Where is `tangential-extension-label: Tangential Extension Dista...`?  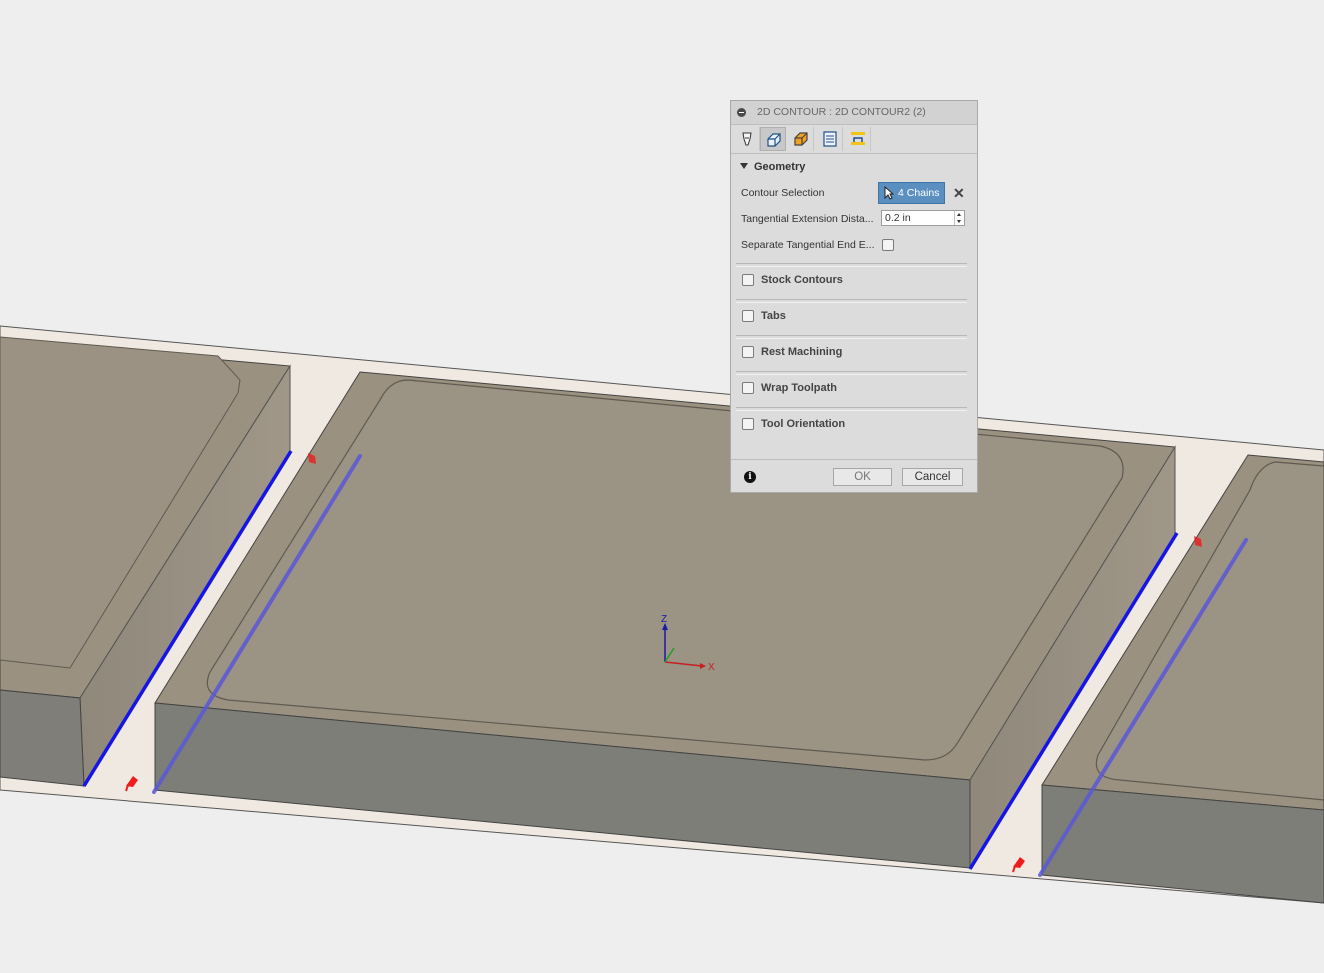 tangential-extension-label: Tangential Extension Dista... is located at coordinates (807, 219).